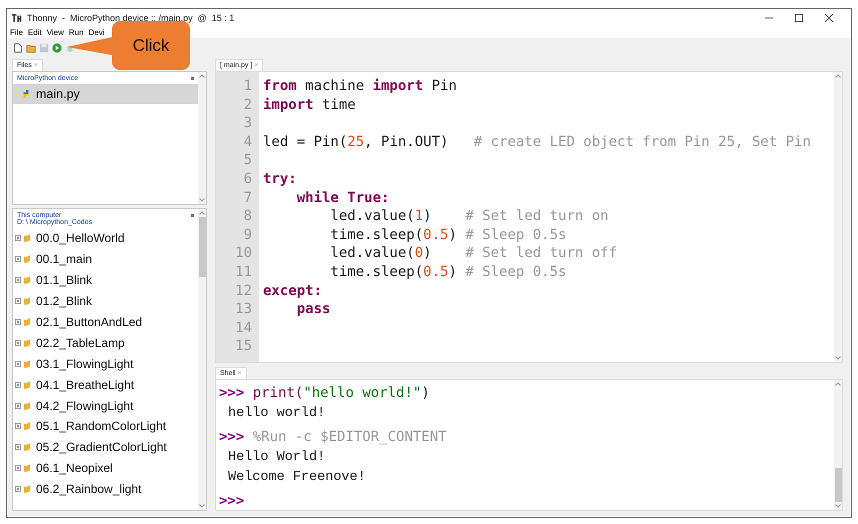 This screenshot has height=524, width=858. I want to click on line-number: 14, so click(243, 328).